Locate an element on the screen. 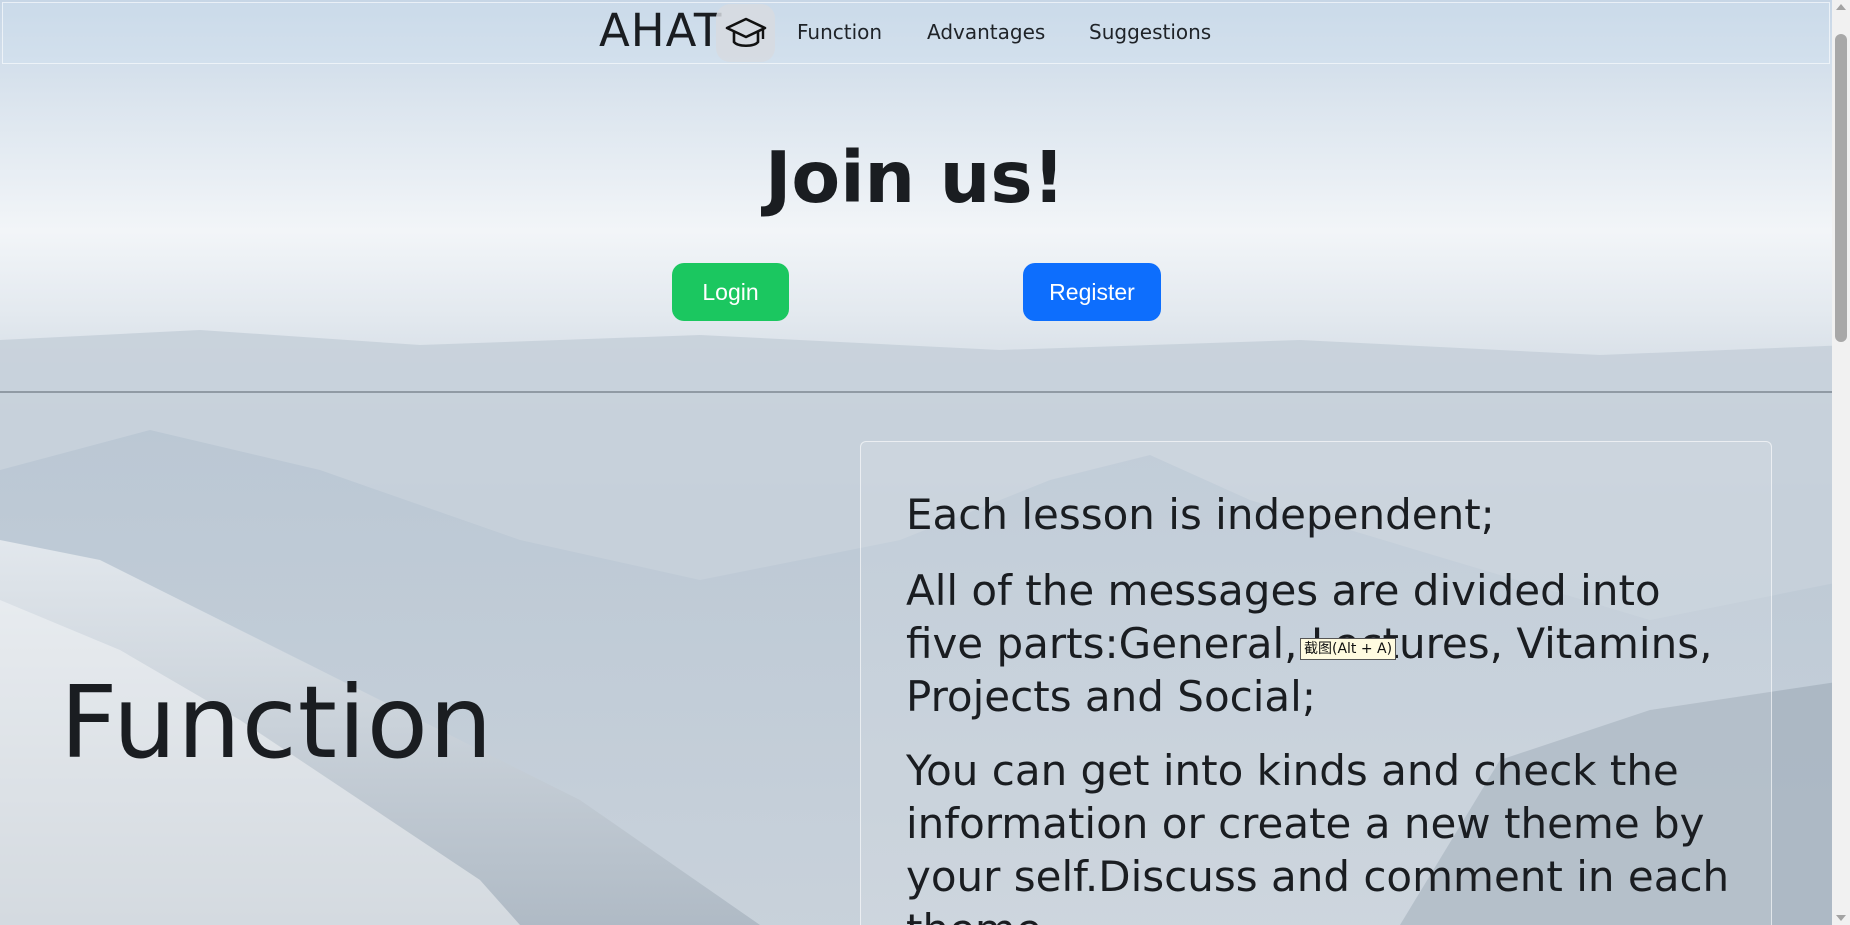  section-divider is located at coordinates (916, 392).